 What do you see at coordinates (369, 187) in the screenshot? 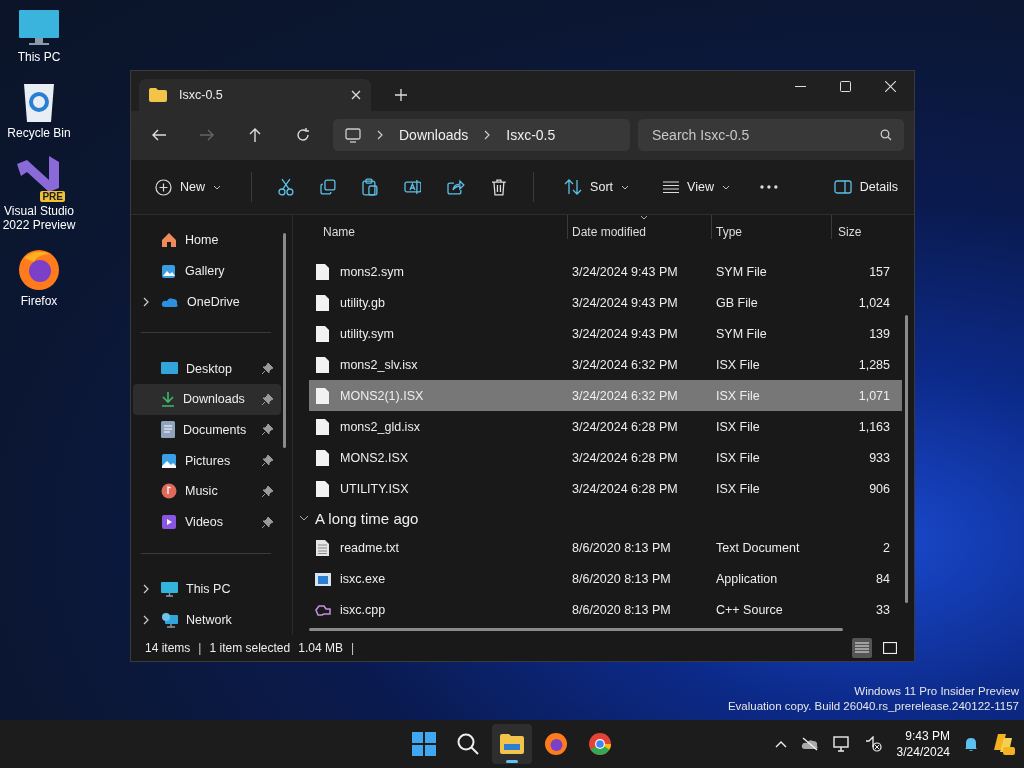
I see `paste-icon` at bounding box center [369, 187].